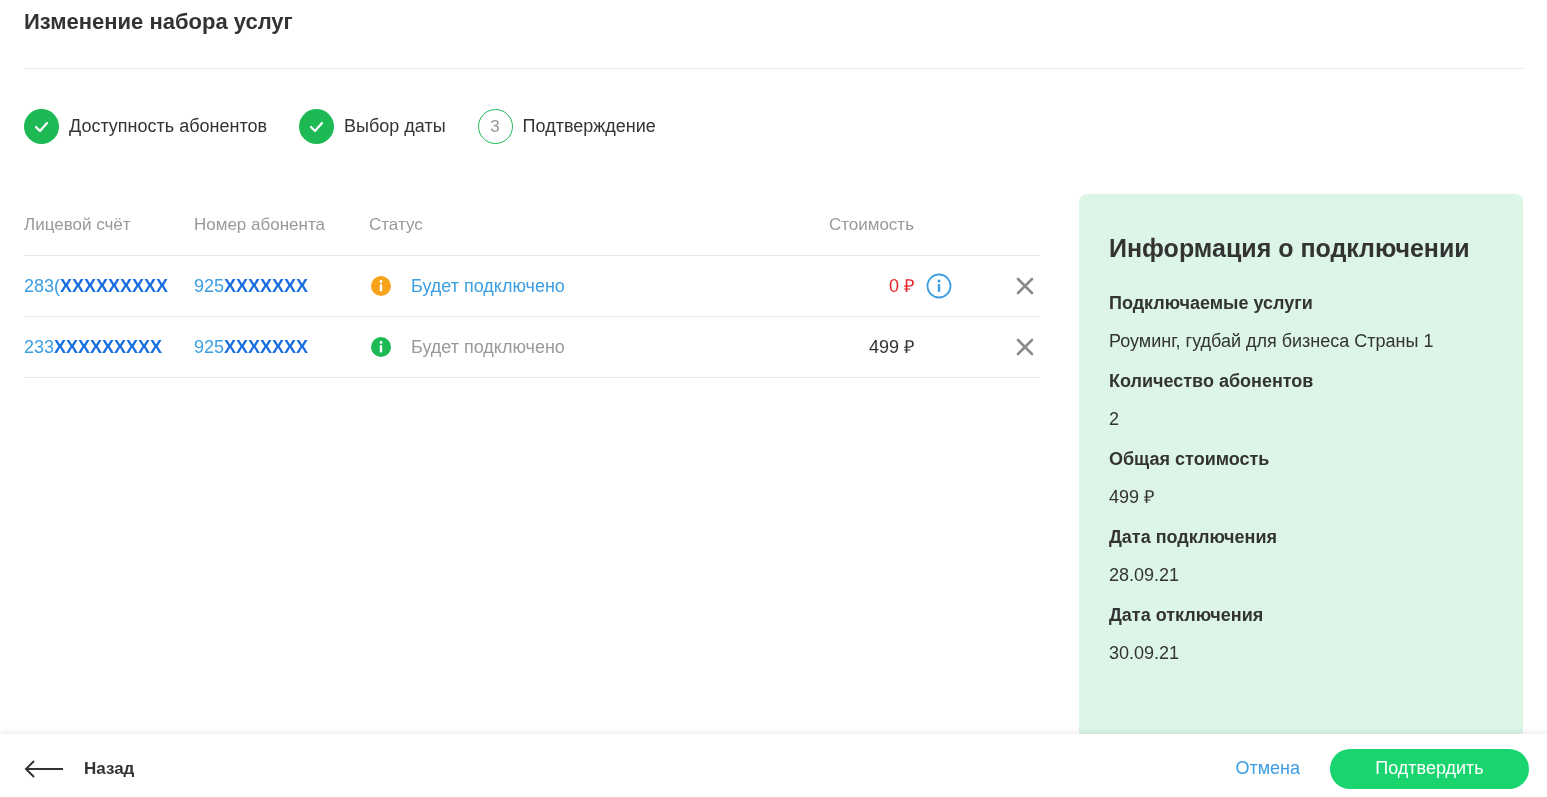 This screenshot has width=1547, height=797. I want to click on back-button: Назад, so click(79, 768).